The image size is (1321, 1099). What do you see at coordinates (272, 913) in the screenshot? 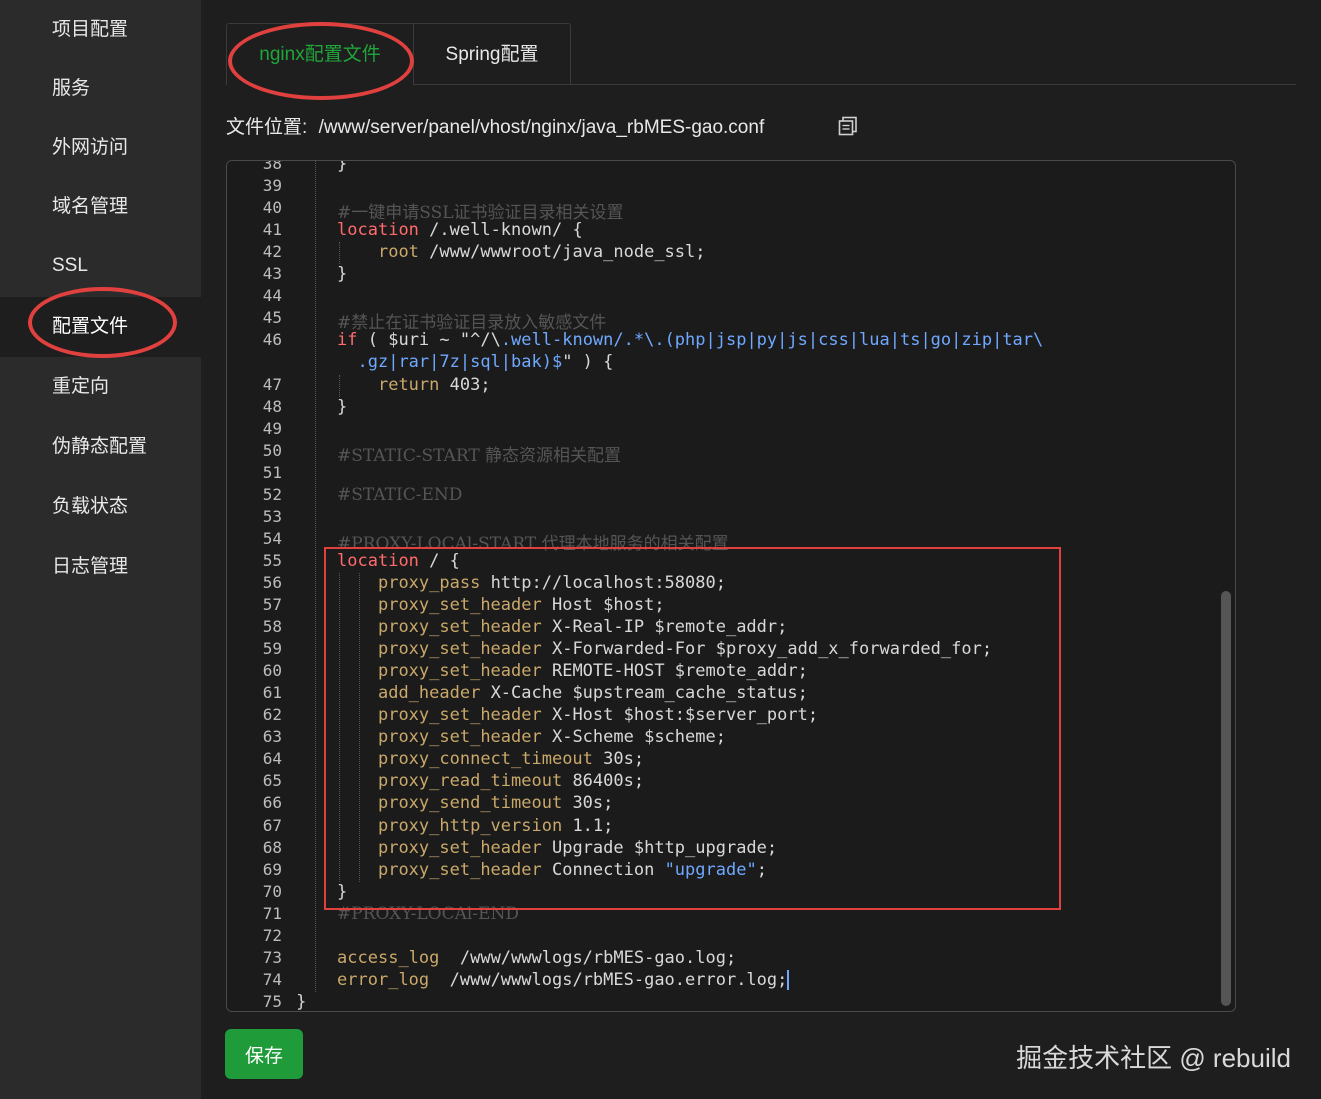
I see `line-number: 71` at bounding box center [272, 913].